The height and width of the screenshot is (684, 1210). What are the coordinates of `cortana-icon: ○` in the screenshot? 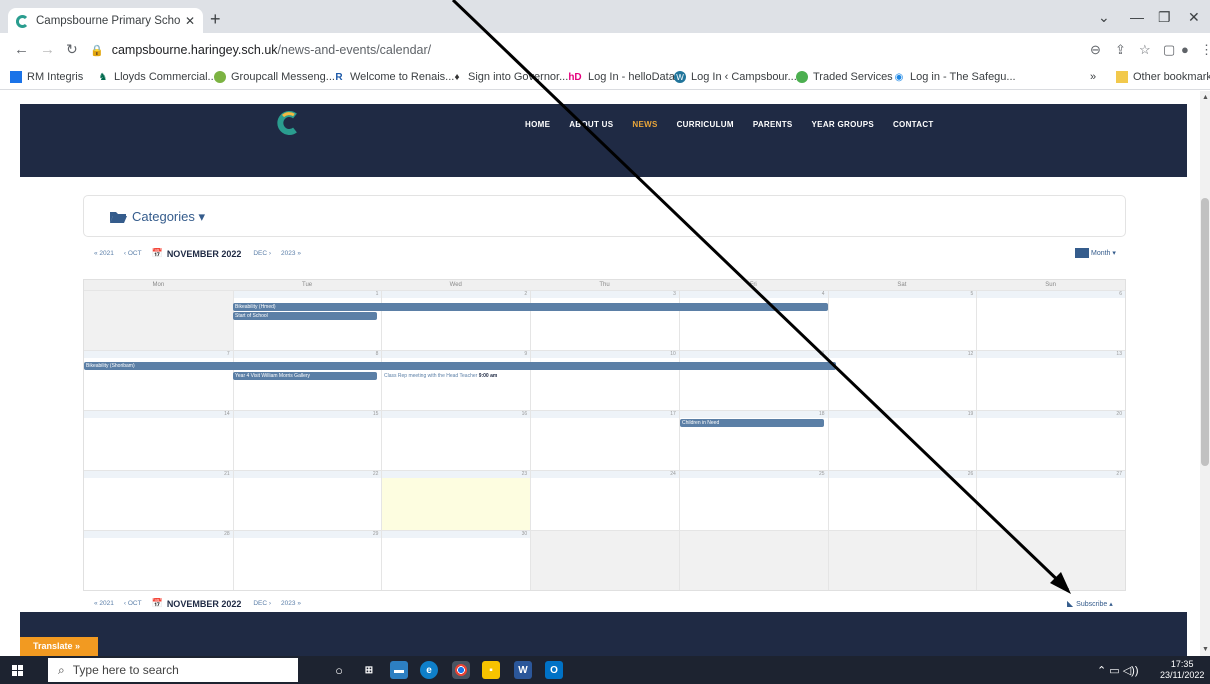 It's located at (339, 670).